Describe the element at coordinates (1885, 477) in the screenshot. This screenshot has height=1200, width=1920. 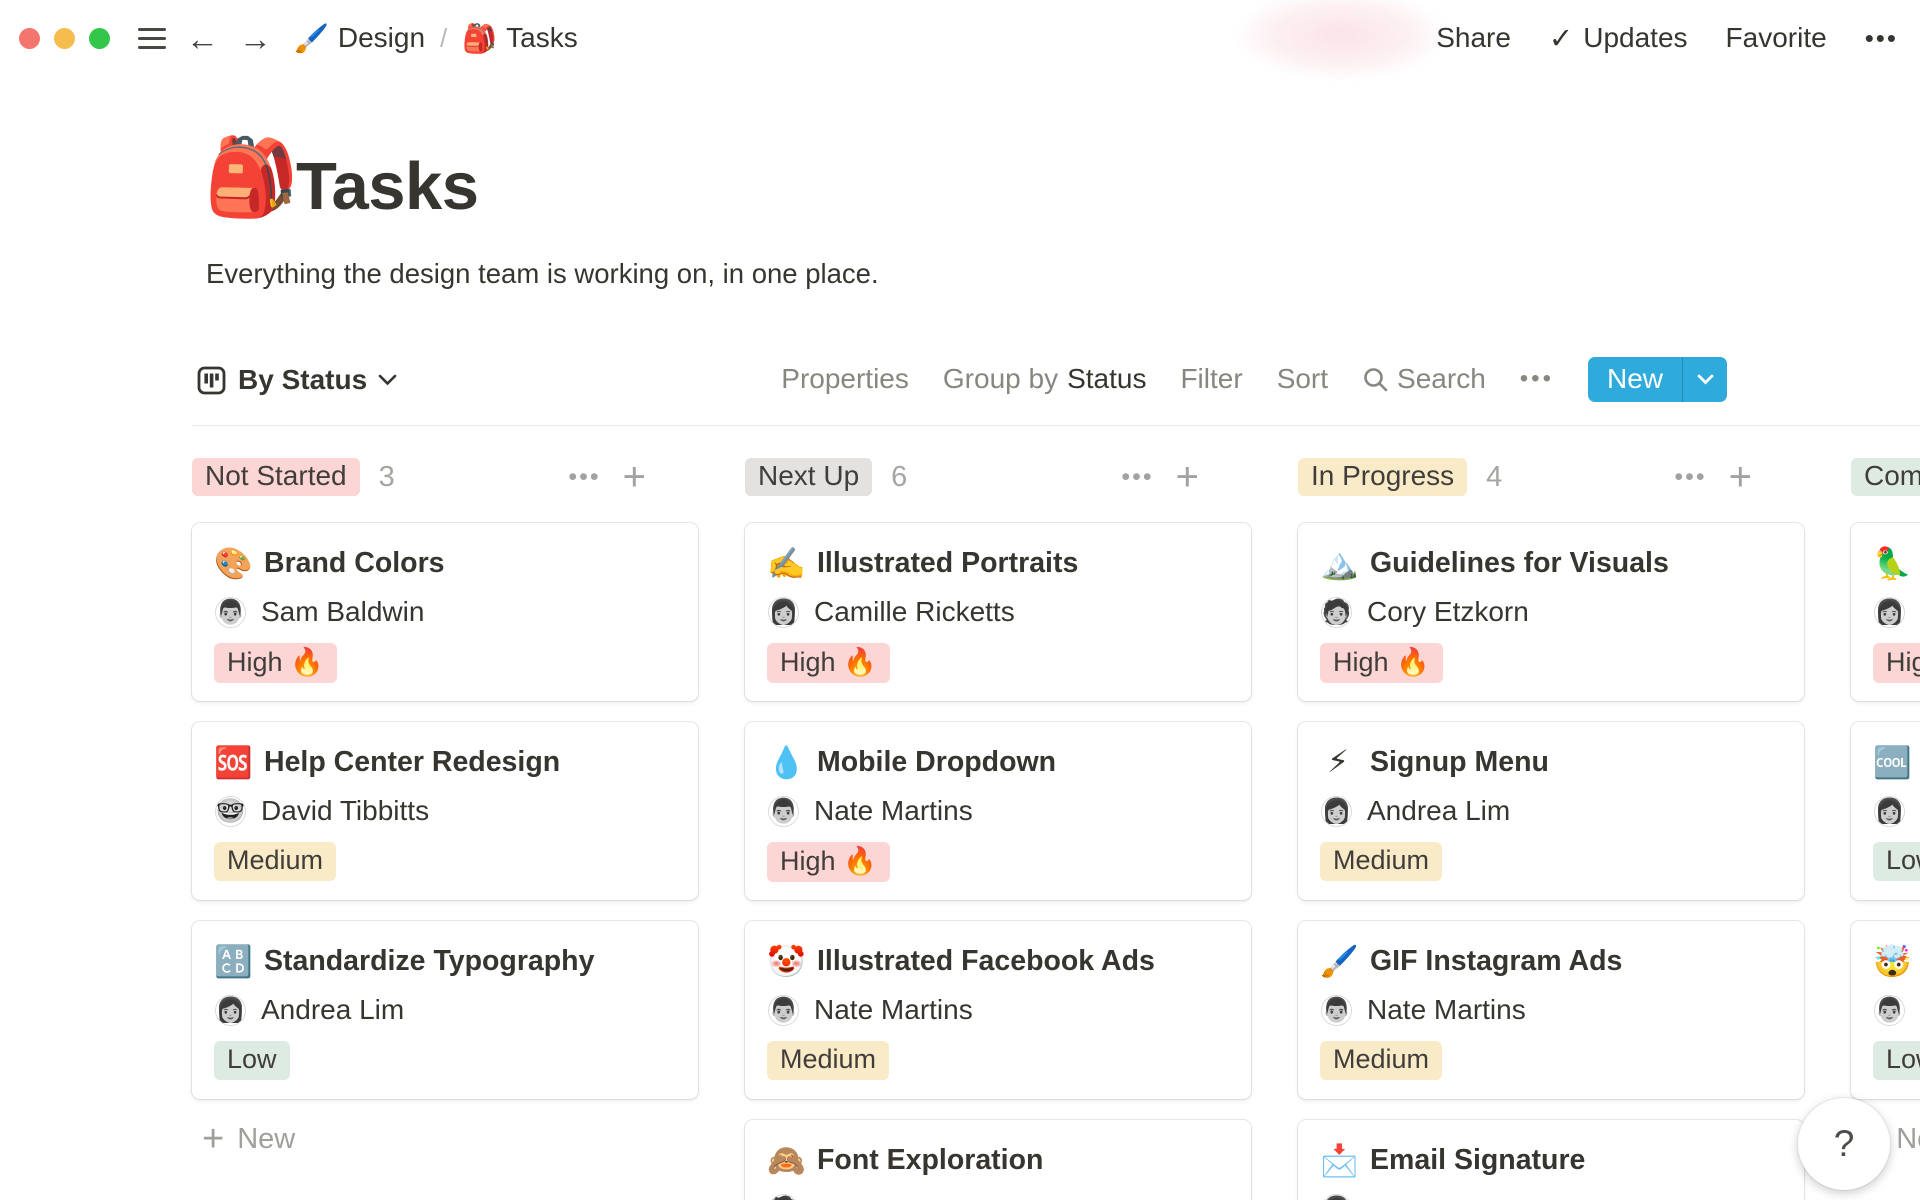
I see `column-status-badge: Complete` at that location.